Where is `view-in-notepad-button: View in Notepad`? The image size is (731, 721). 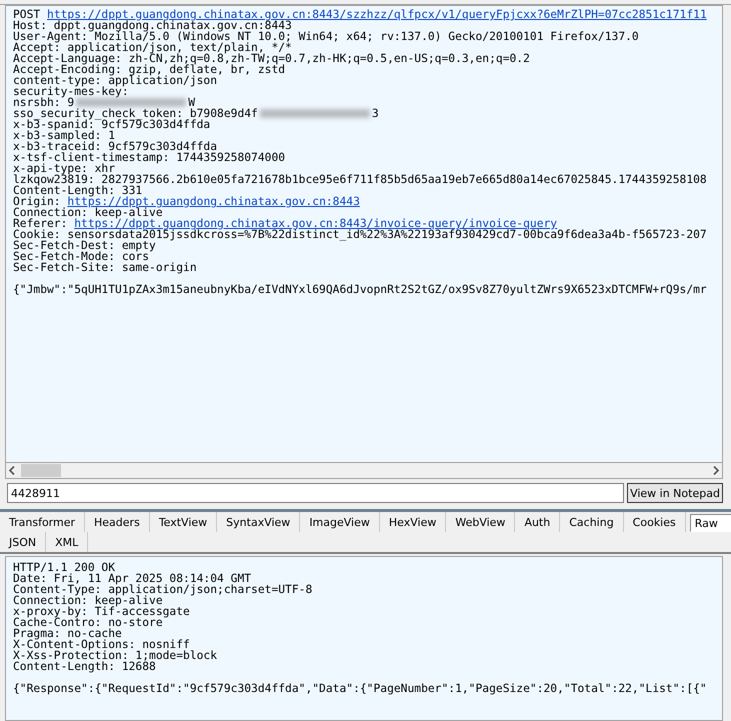 view-in-notepad-button: View in Notepad is located at coordinates (675, 493).